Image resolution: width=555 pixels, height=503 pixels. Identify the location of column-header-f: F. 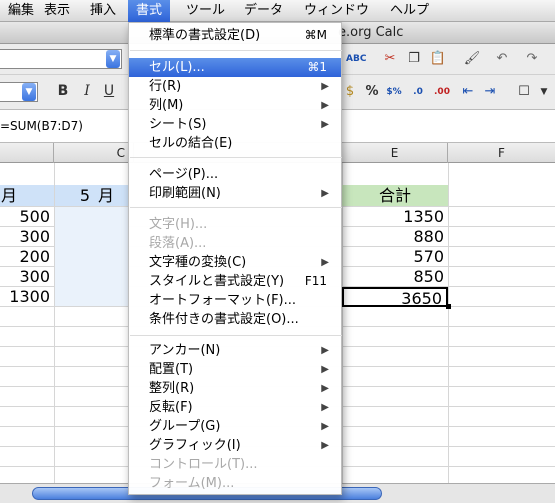
(501, 153).